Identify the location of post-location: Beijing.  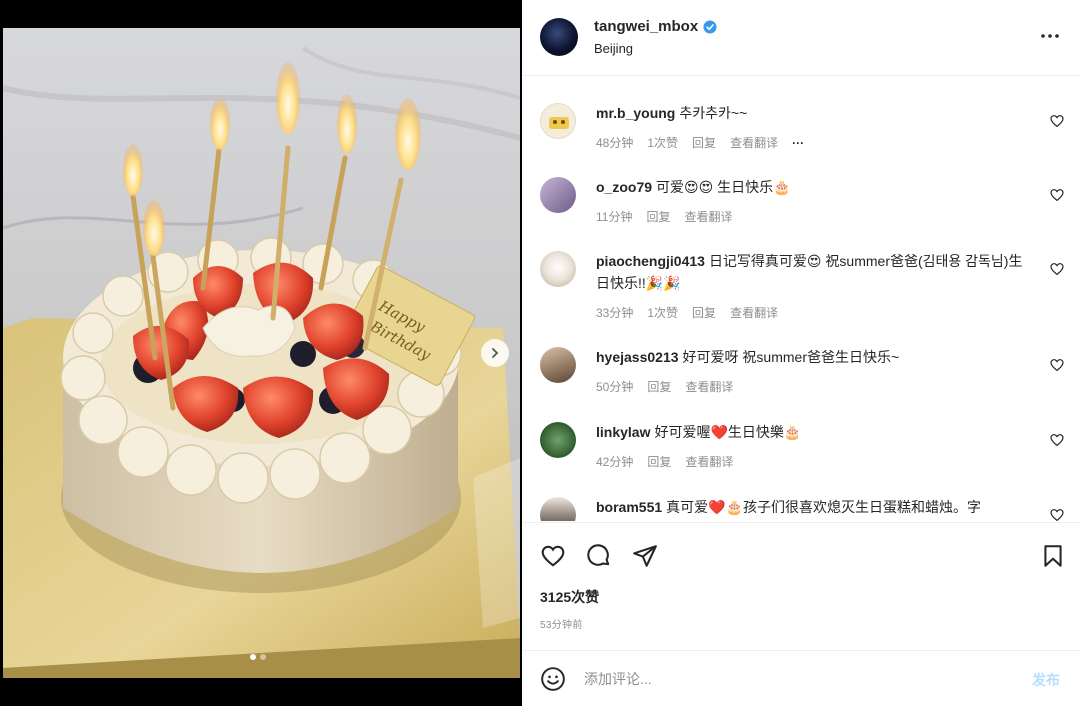
(613, 48).